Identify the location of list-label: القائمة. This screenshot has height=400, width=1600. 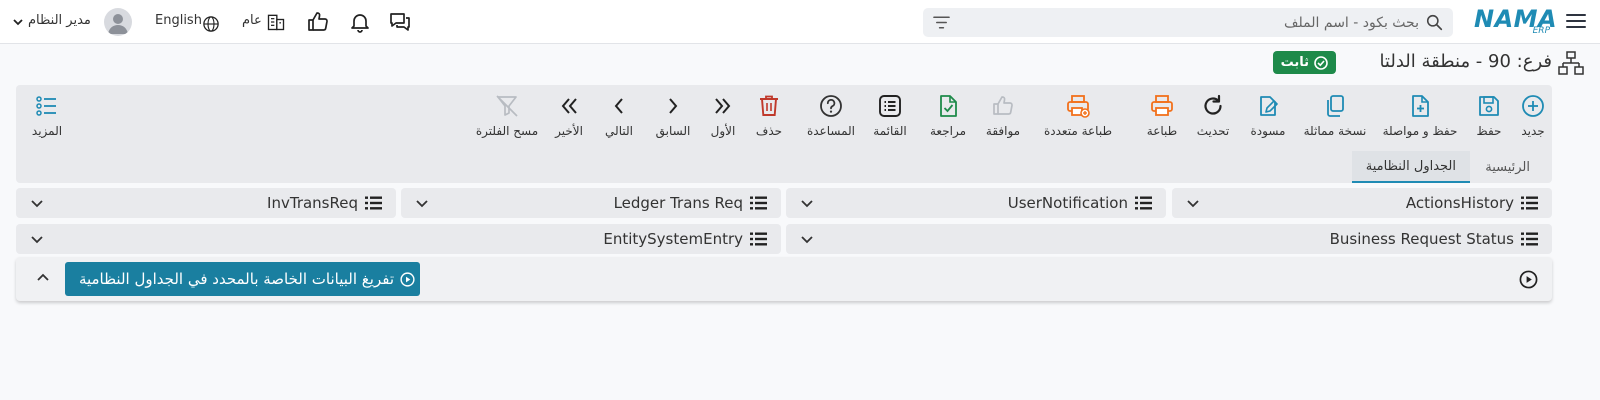
(890, 131).